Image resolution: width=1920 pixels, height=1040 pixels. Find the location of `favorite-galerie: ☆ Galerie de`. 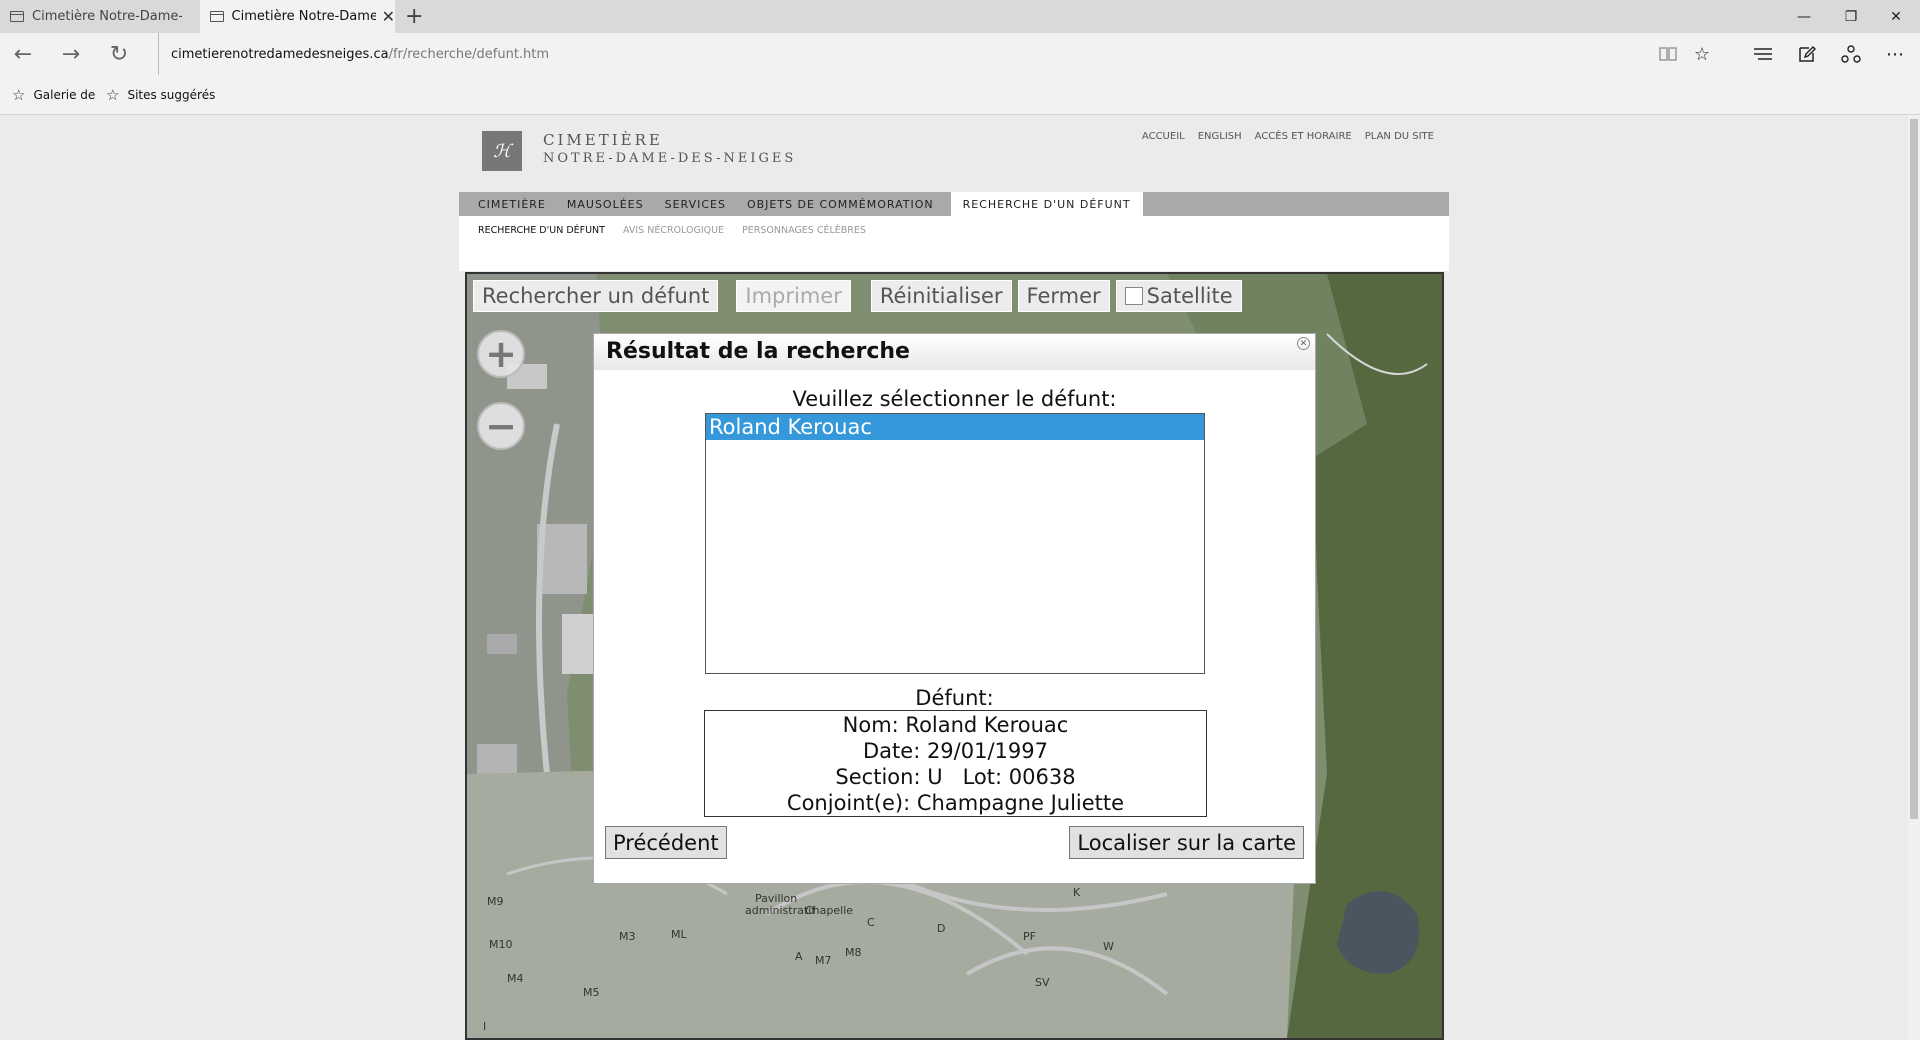

favorite-galerie: ☆ Galerie de is located at coordinates (53, 95).